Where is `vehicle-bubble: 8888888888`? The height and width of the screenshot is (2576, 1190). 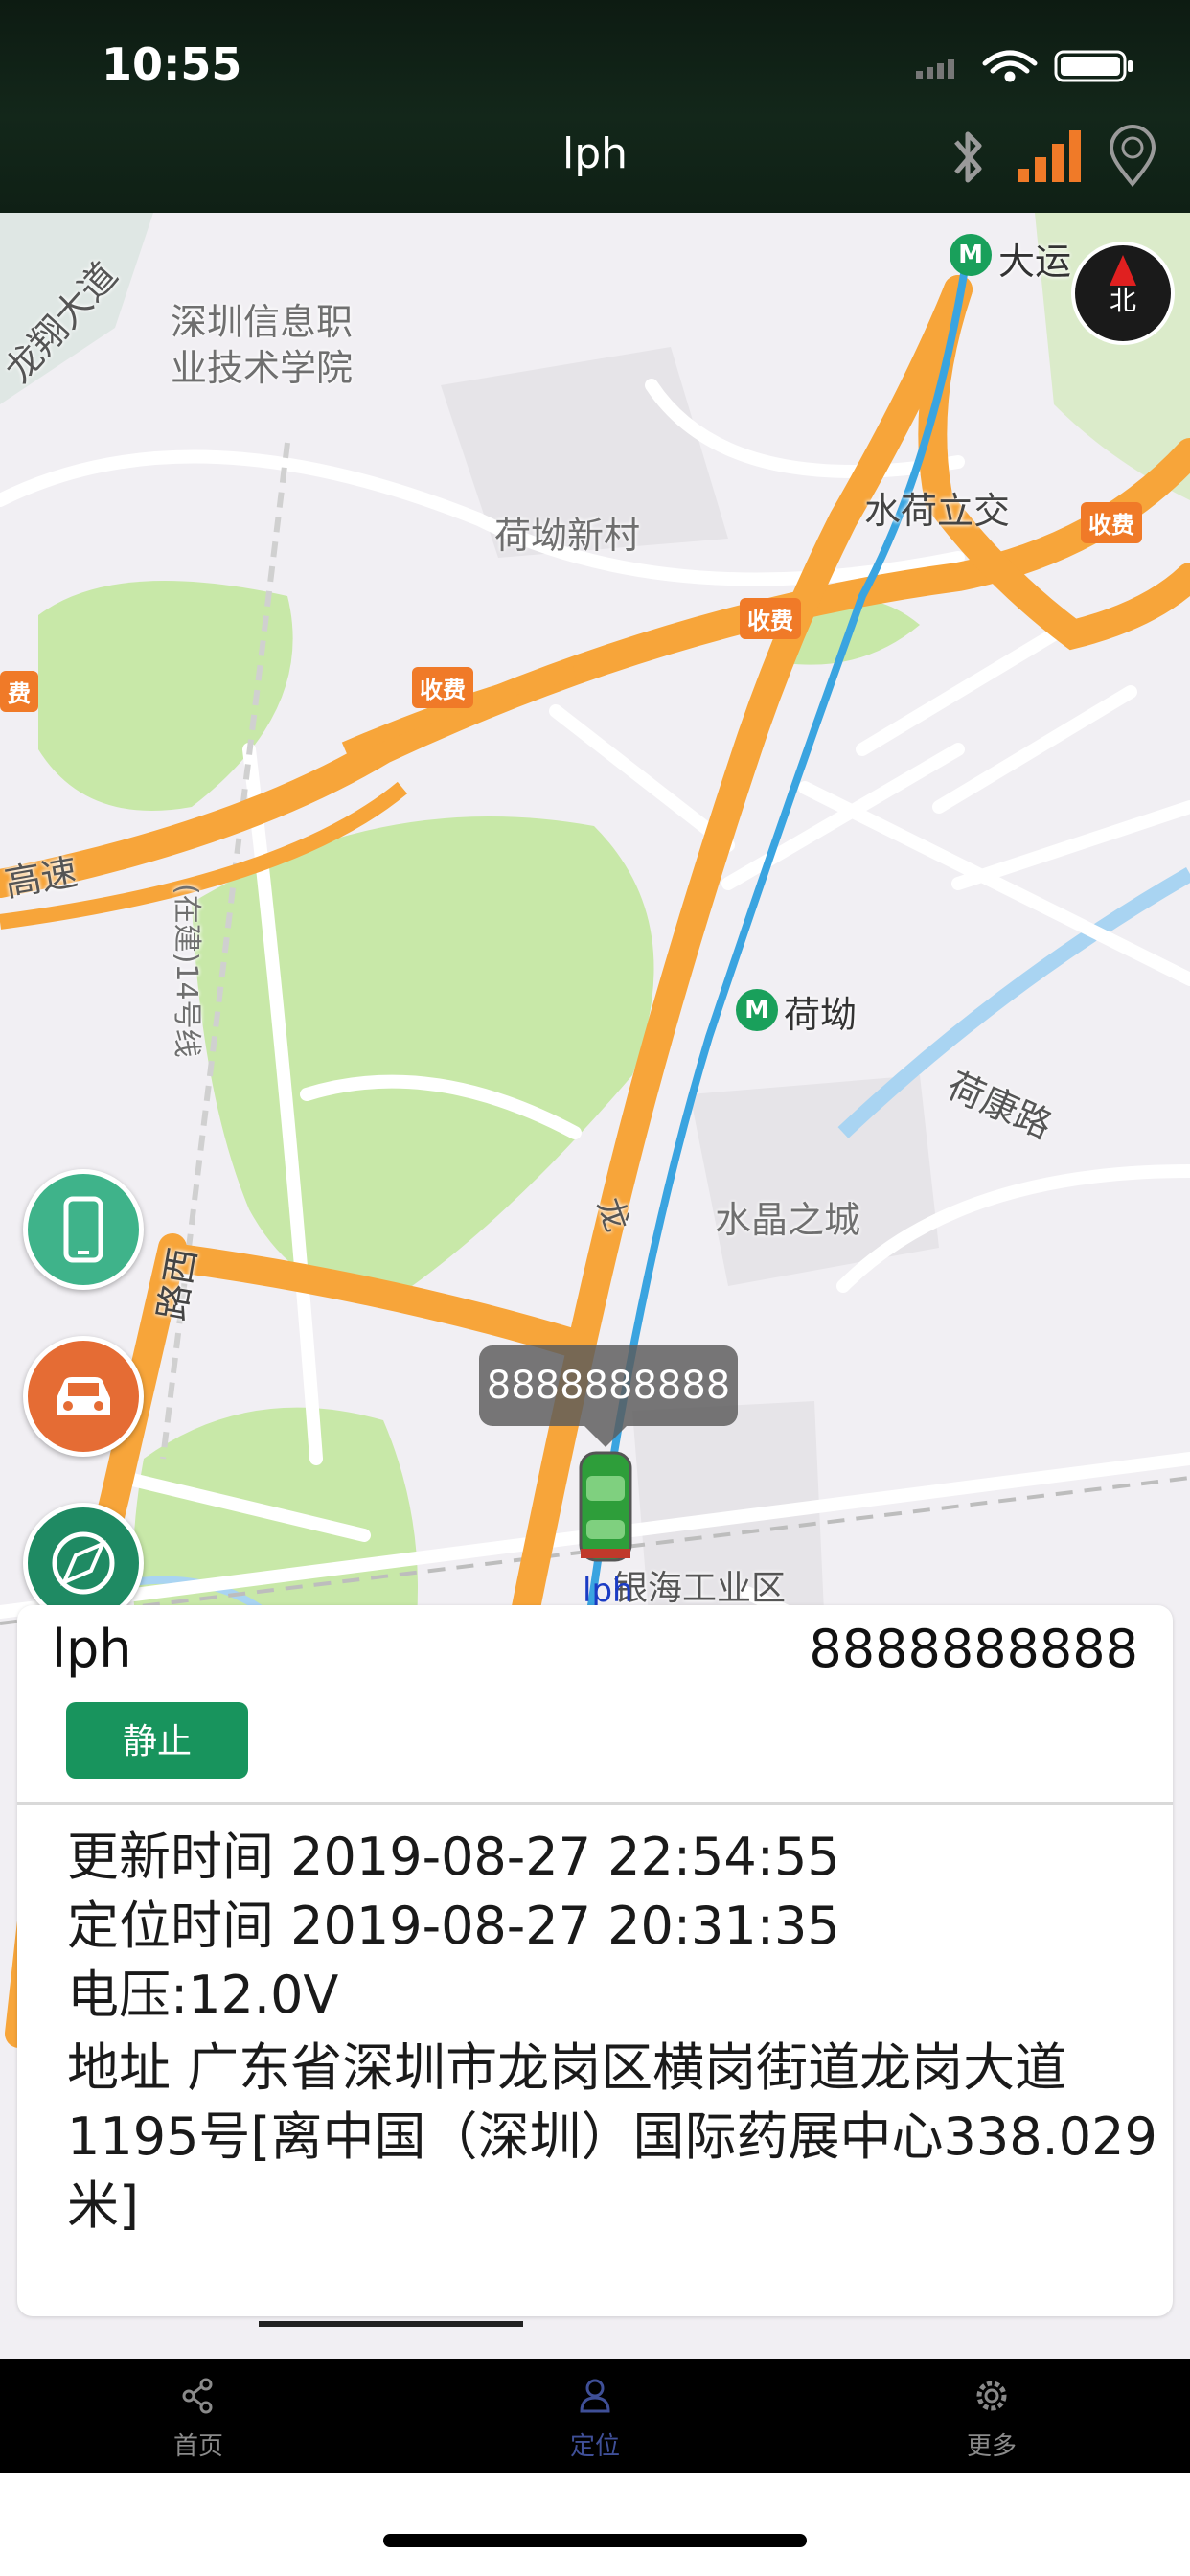 vehicle-bubble: 8888888888 is located at coordinates (608, 1396).